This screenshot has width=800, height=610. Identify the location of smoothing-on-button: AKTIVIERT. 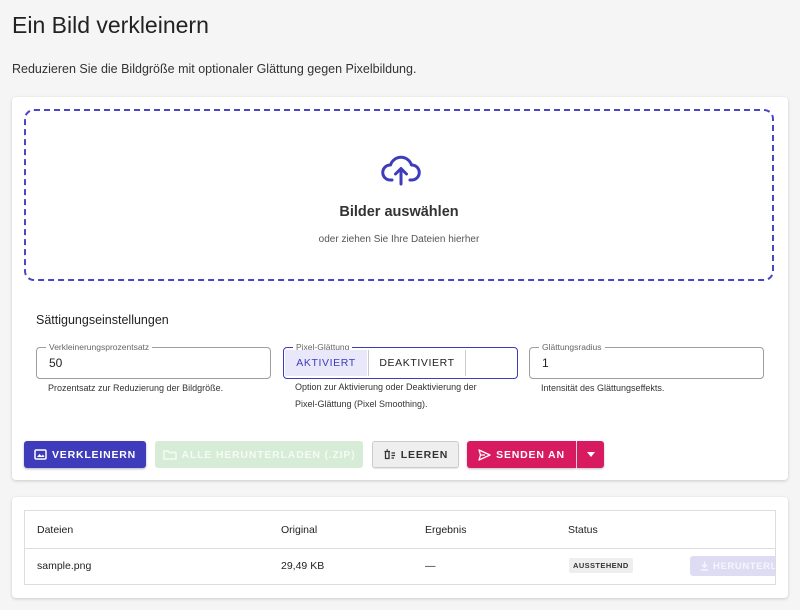
(326, 363).